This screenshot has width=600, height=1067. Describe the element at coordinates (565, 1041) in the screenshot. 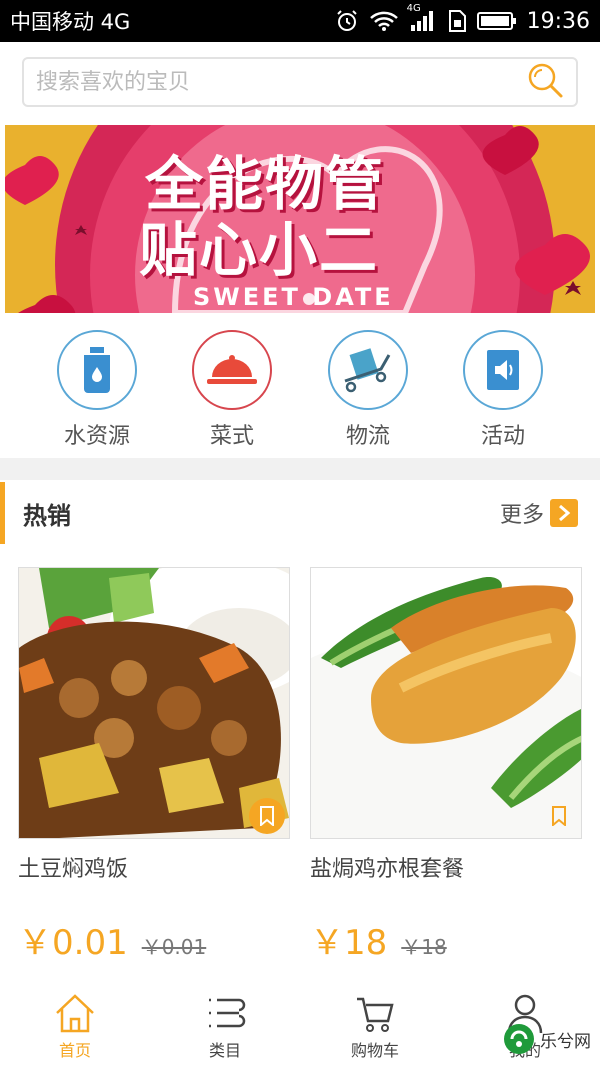

I see `watermark-text: 乐兮网` at that location.